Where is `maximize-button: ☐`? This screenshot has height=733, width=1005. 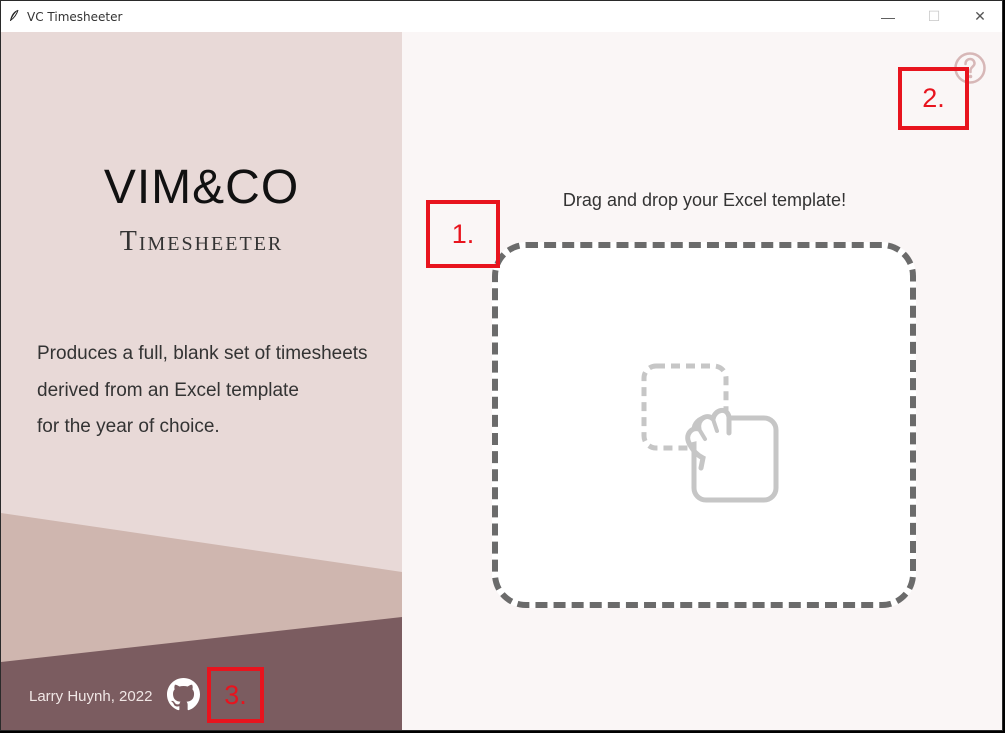
maximize-button: ☐ is located at coordinates (934, 16).